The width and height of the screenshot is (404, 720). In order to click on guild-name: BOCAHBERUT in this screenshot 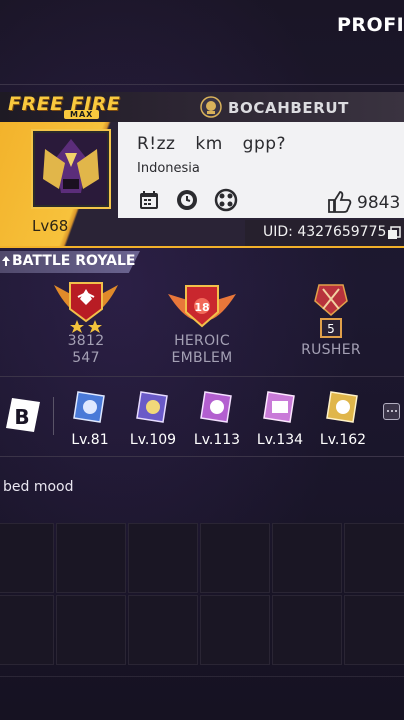, I will do `click(288, 108)`.